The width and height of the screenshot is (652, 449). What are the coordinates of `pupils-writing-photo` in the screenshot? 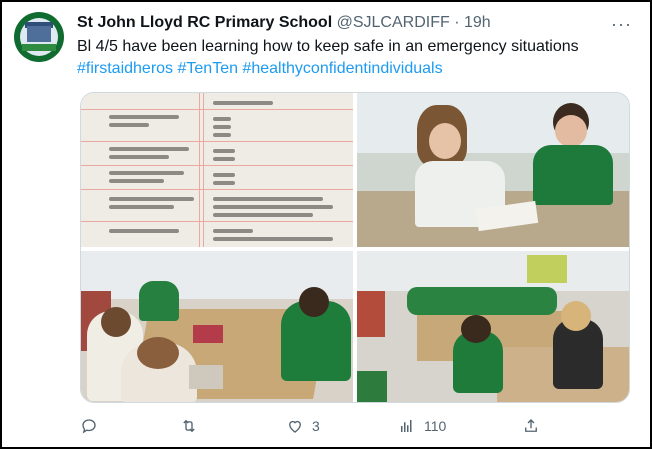 It's located at (493, 170).